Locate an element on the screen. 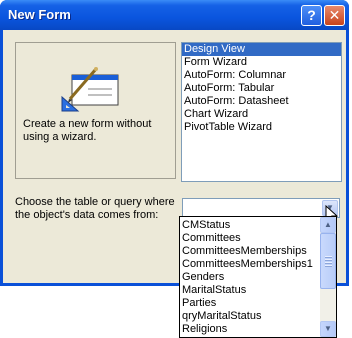 This screenshot has height=338, width=352. list-item: Genders is located at coordinates (203, 277).